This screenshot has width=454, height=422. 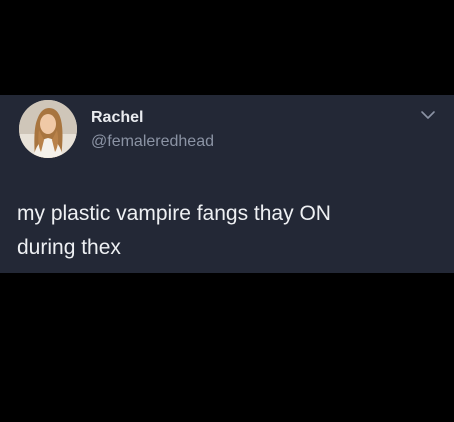 I want to click on user-handle: @femaleredhead, so click(x=152, y=142).